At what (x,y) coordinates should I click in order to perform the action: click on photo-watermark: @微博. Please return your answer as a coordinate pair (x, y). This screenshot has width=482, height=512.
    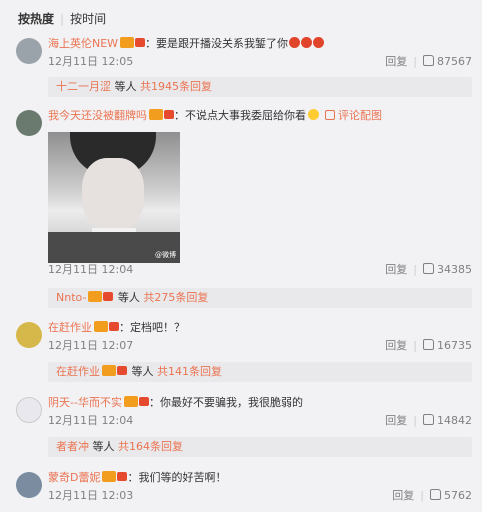
    Looking at the image, I should click on (165, 255).